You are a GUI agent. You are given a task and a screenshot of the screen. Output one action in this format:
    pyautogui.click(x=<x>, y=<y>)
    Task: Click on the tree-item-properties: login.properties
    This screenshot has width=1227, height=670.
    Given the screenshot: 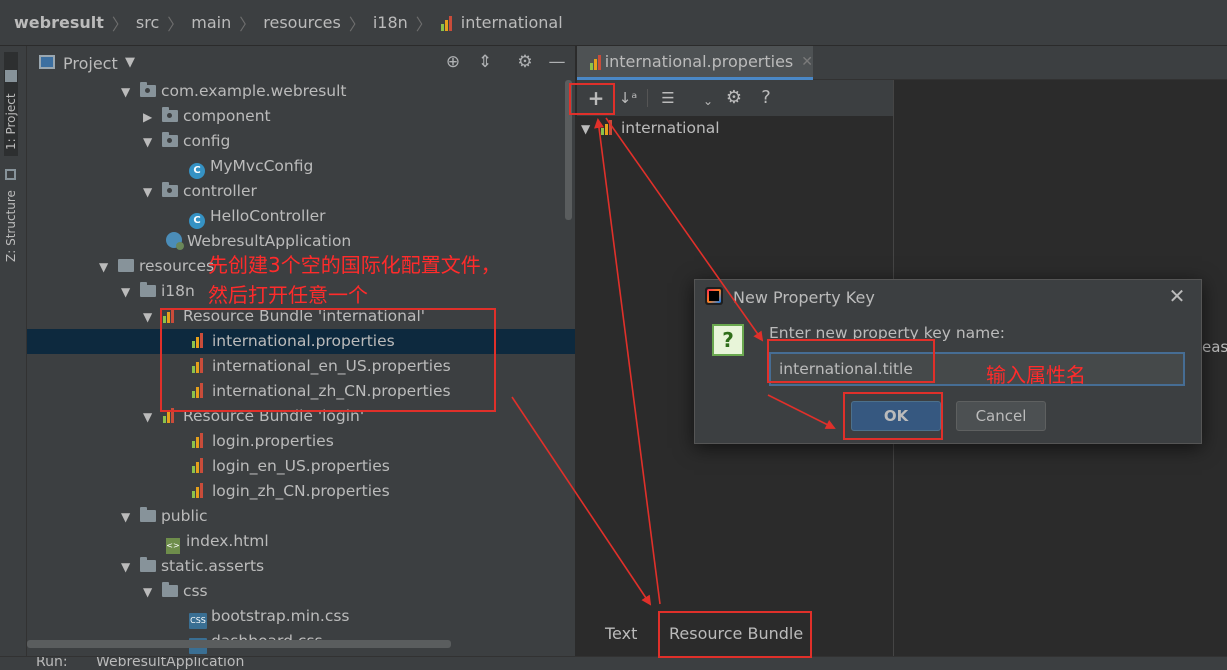 What is the action you would take?
    pyautogui.click(x=262, y=441)
    